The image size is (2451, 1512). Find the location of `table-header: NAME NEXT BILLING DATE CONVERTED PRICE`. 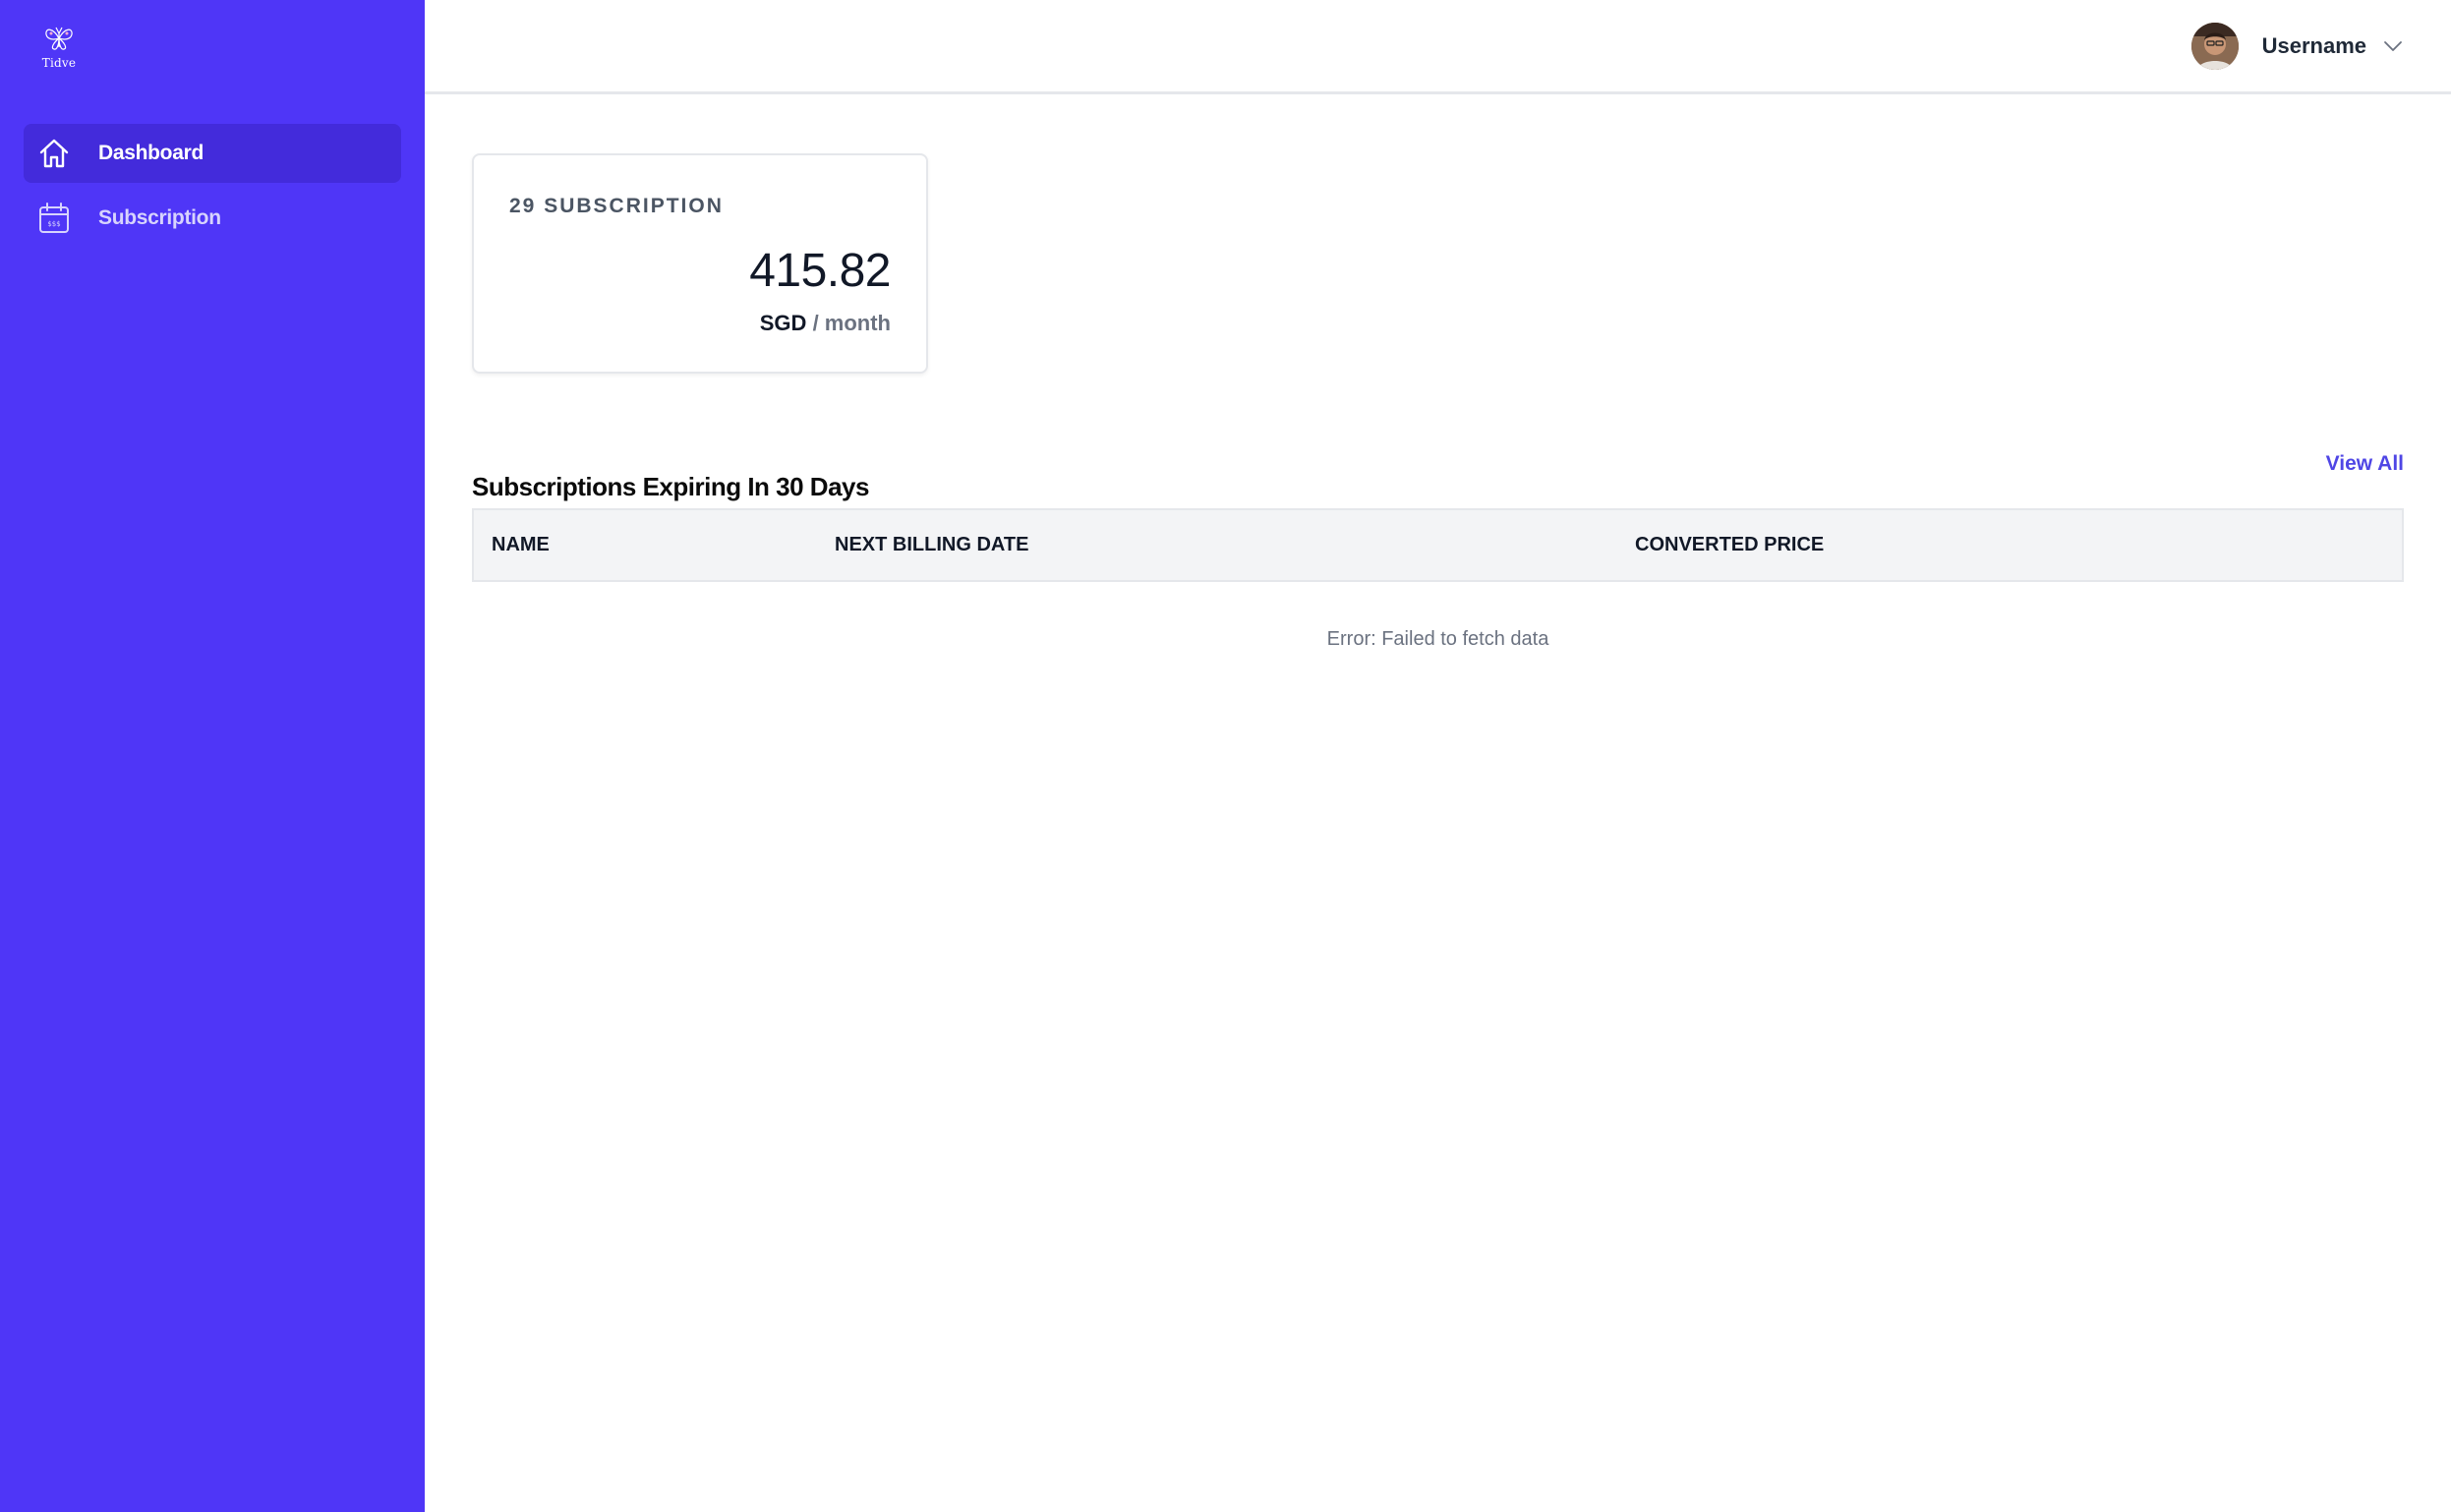

table-header: NAME NEXT BILLING DATE CONVERTED PRICE is located at coordinates (1438, 545).